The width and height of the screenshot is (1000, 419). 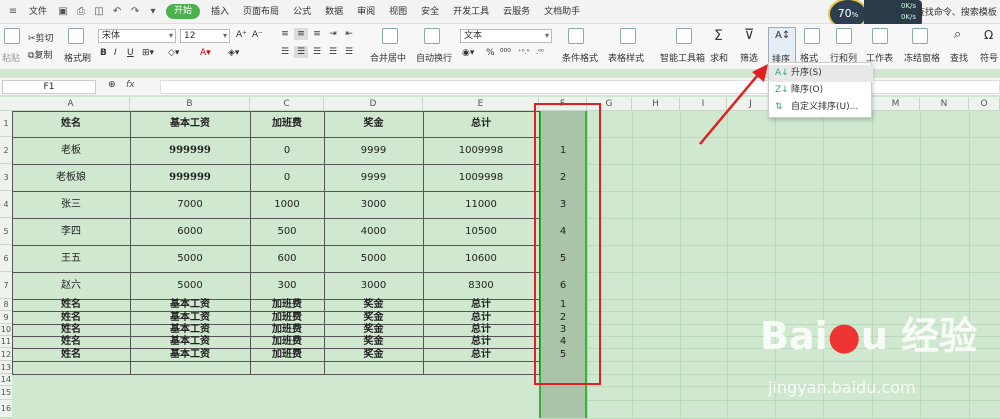 I want to click on table-cell: 4000, so click(x=373, y=231).